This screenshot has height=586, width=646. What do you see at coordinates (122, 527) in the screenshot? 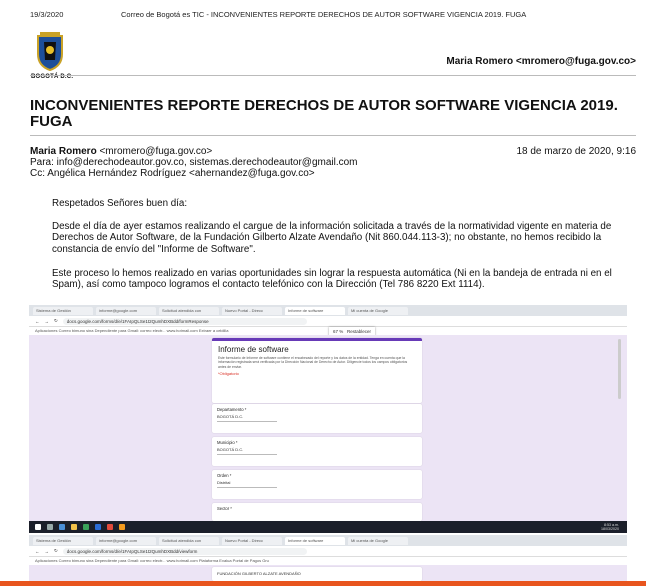
I see `app-icon` at bounding box center [122, 527].